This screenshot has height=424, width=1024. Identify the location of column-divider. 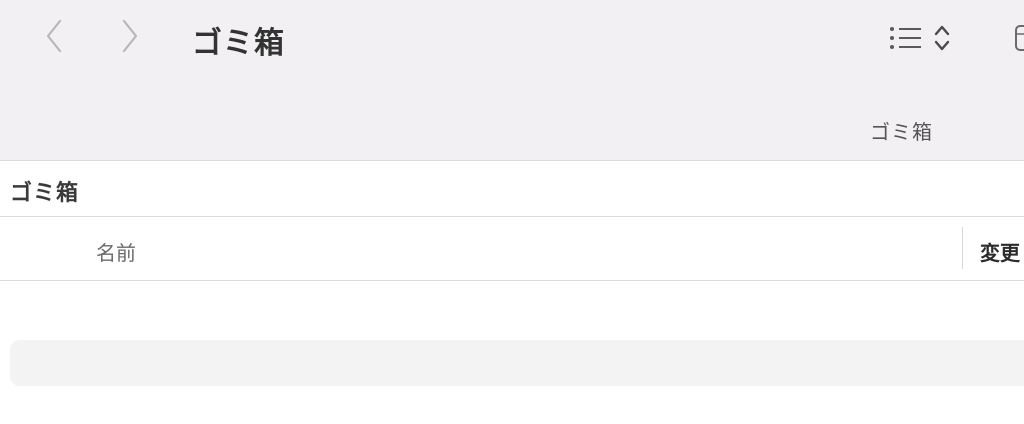
(962, 248).